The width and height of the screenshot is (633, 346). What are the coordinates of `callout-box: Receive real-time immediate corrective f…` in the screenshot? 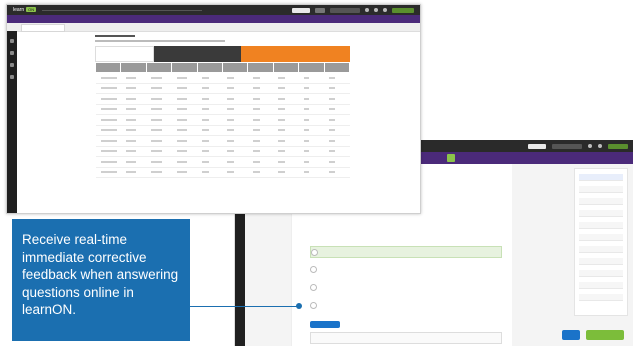 It's located at (101, 280).